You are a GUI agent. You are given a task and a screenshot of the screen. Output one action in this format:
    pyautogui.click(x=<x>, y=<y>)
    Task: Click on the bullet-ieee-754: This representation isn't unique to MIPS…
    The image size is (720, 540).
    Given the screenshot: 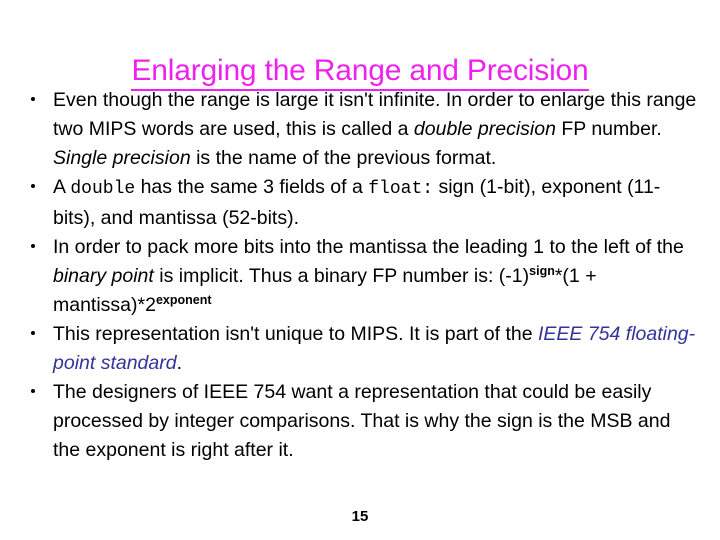 What is the action you would take?
    pyautogui.click(x=362, y=349)
    